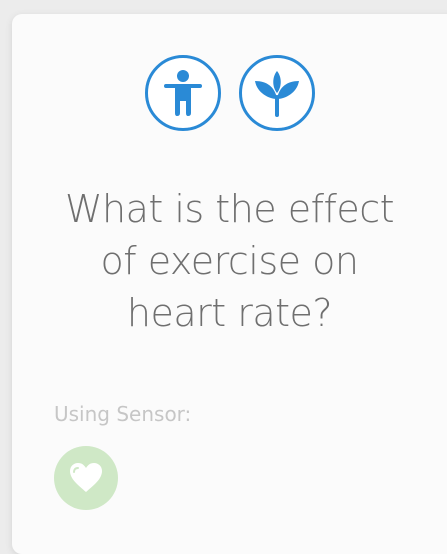  I want to click on question-line-1: What is the effect, so click(229, 209).